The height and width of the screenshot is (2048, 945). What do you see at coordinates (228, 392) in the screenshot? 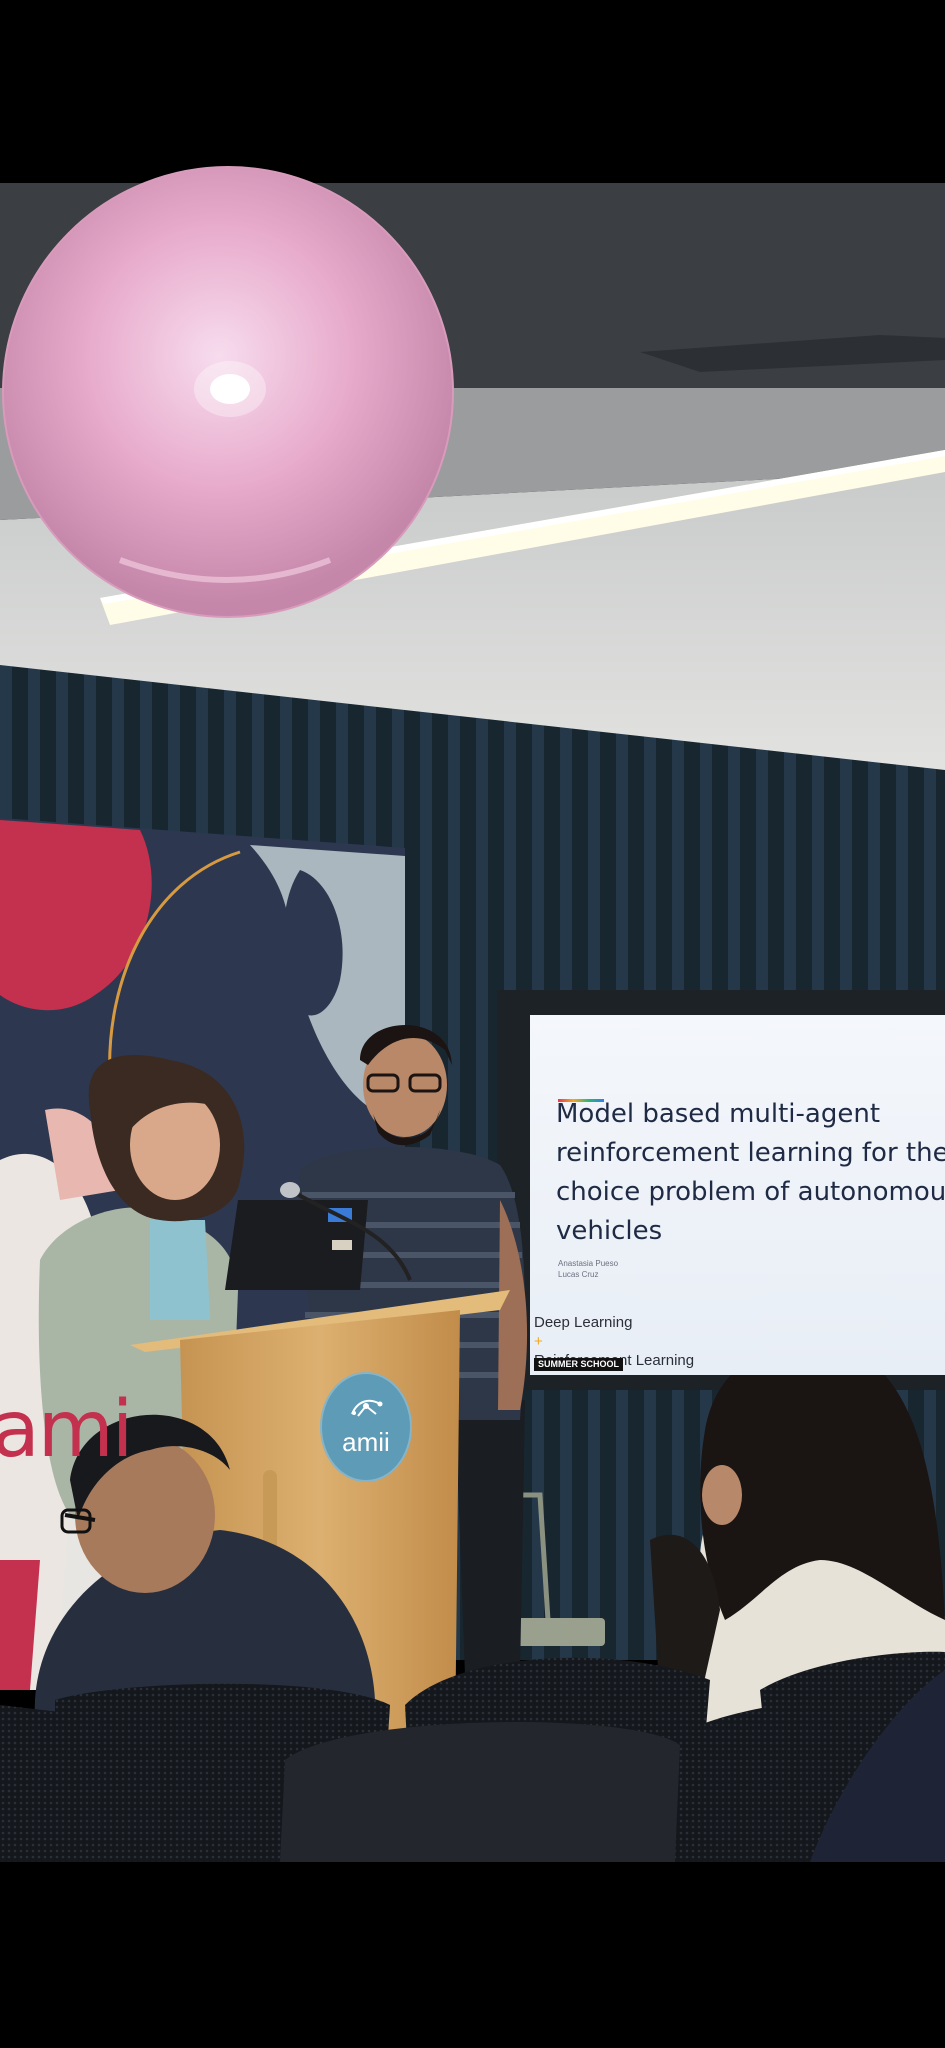
I see `pendant-lamp` at bounding box center [228, 392].